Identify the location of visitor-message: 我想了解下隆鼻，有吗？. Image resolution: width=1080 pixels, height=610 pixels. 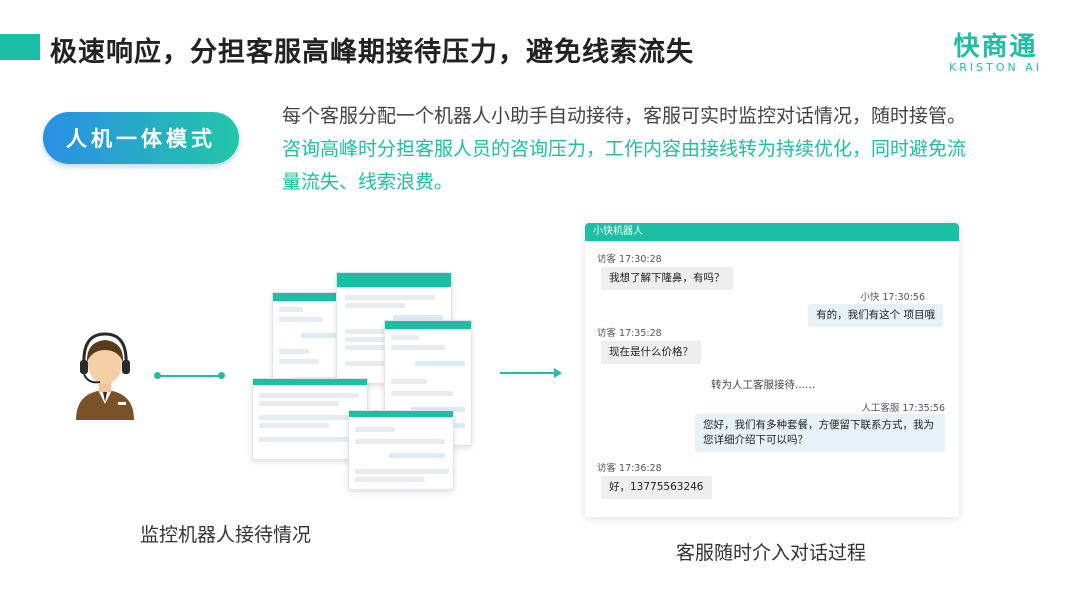
(667, 278).